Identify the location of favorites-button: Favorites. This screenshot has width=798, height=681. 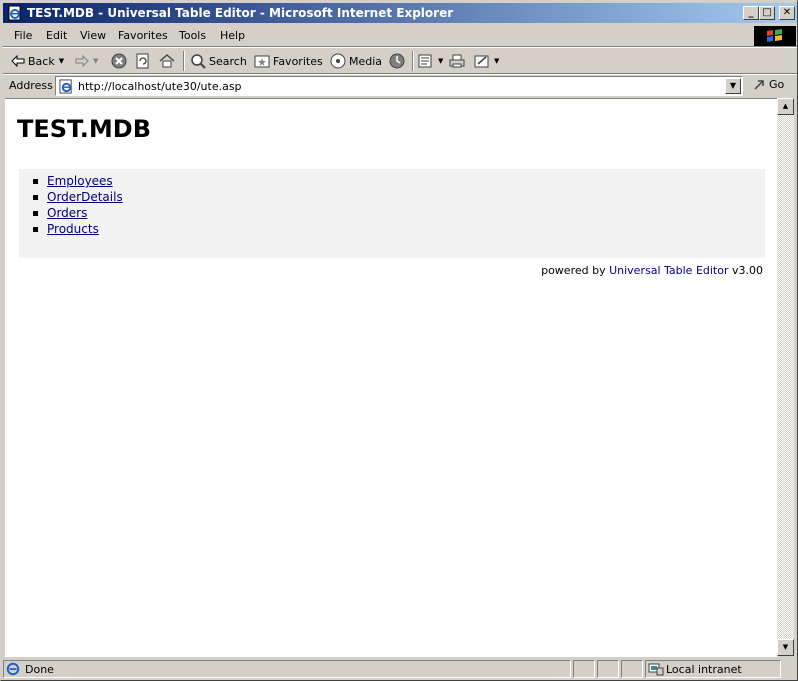
(288, 61).